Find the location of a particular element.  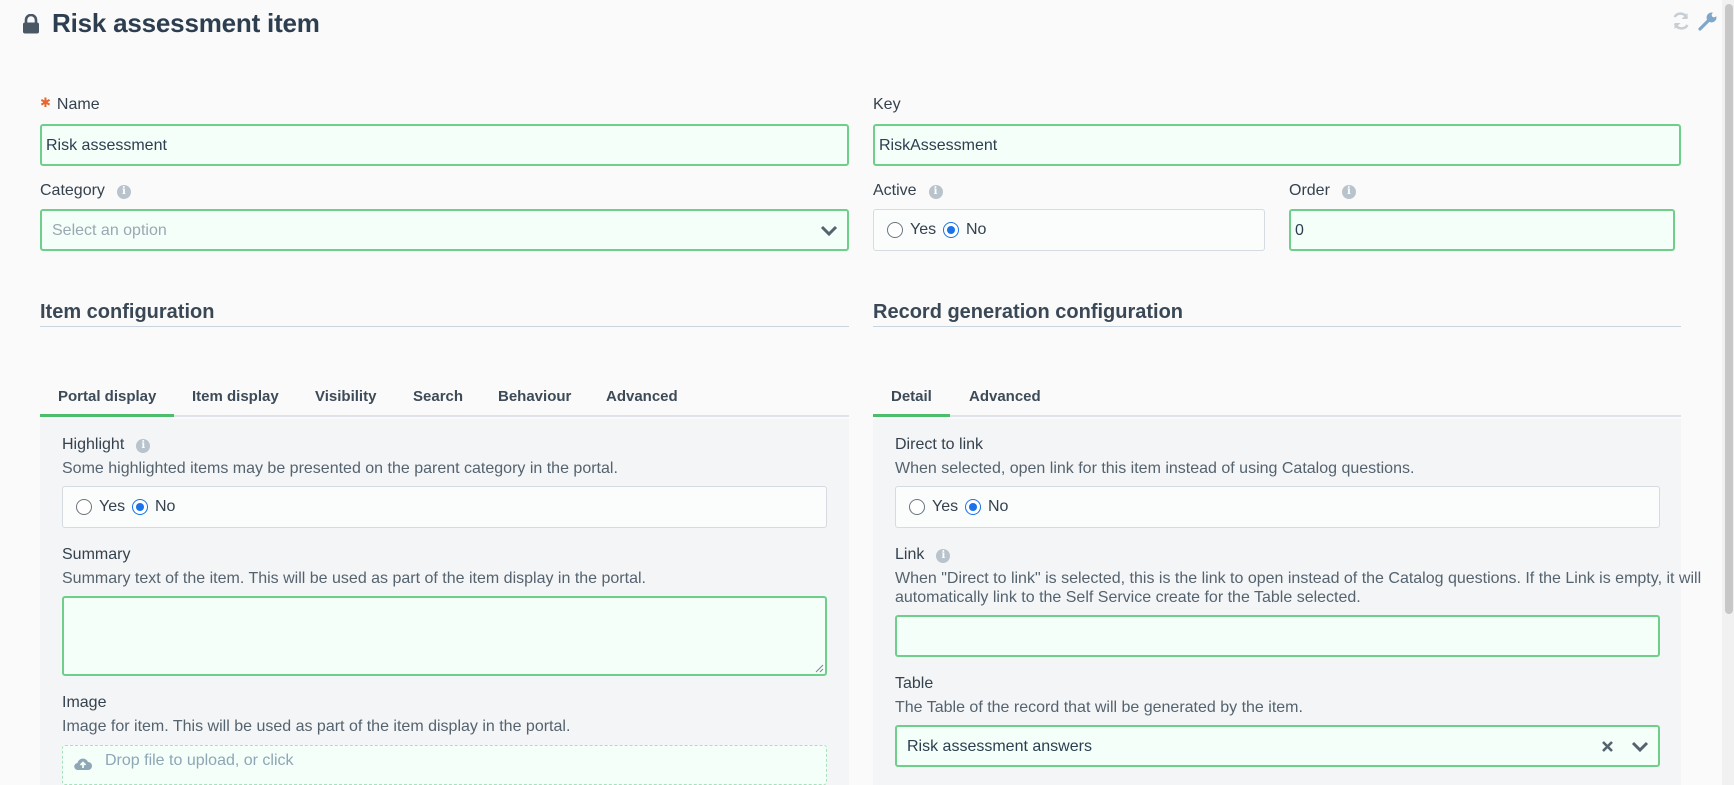

active-no-radio: No is located at coordinates (964, 230).